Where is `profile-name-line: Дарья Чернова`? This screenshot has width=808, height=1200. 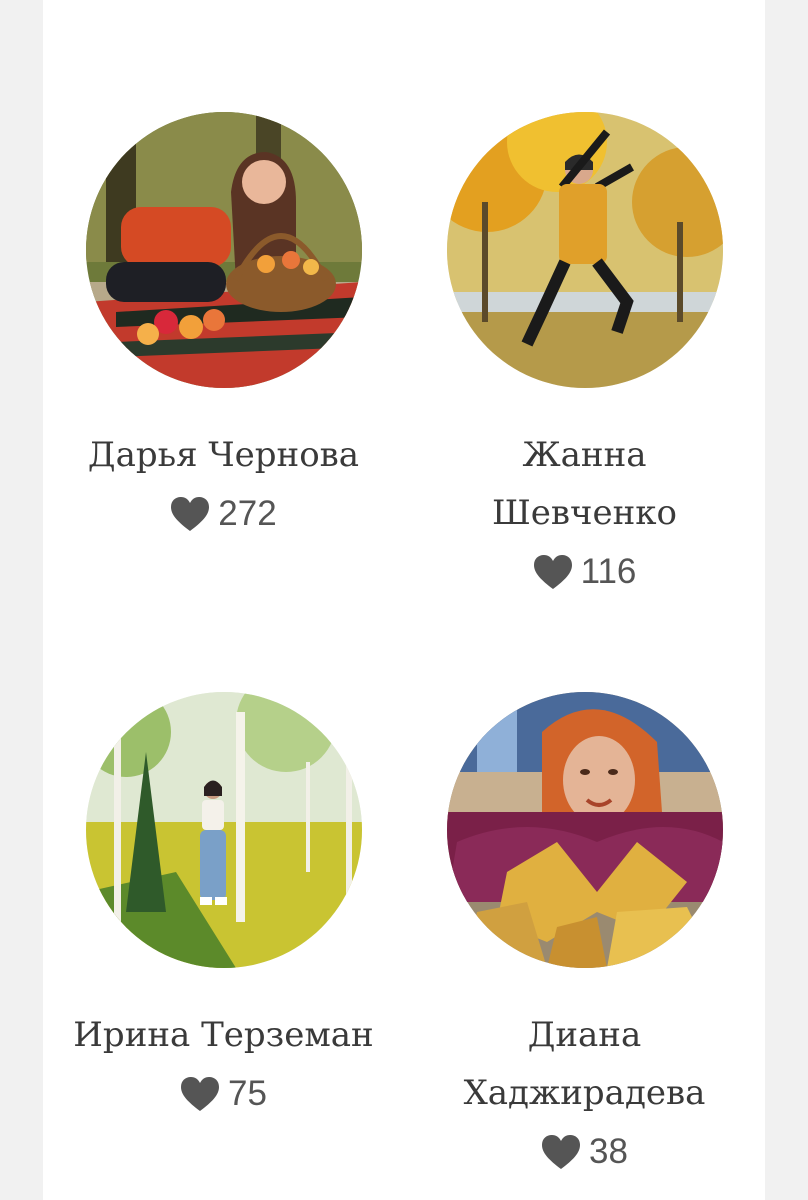 profile-name-line: Дарья Чернова is located at coordinates (223, 455).